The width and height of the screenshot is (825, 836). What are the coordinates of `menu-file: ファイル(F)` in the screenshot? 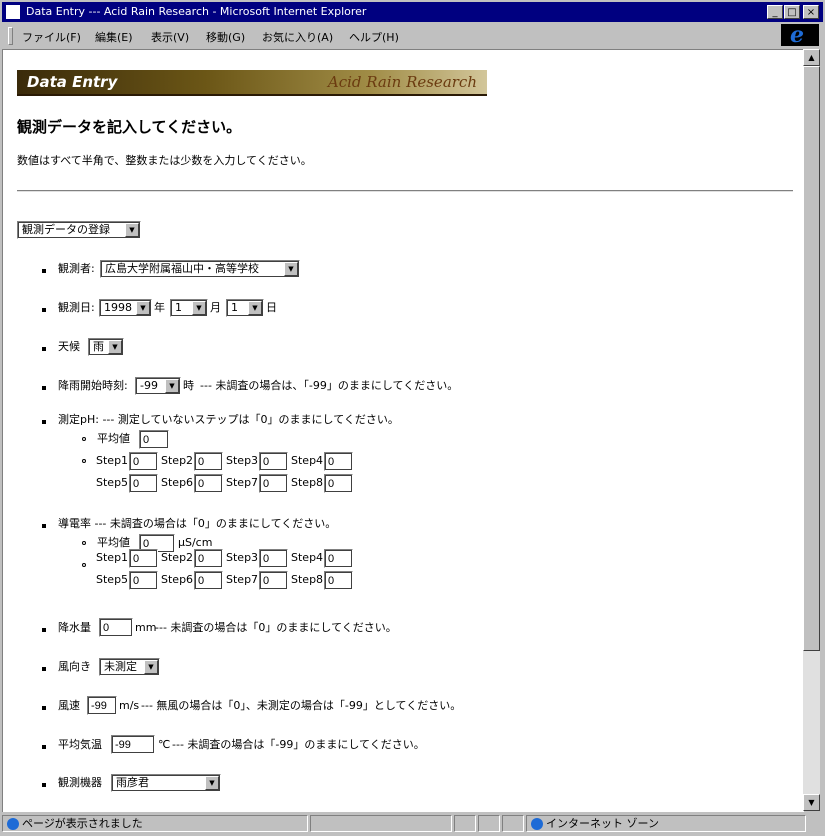 It's located at (51, 37).